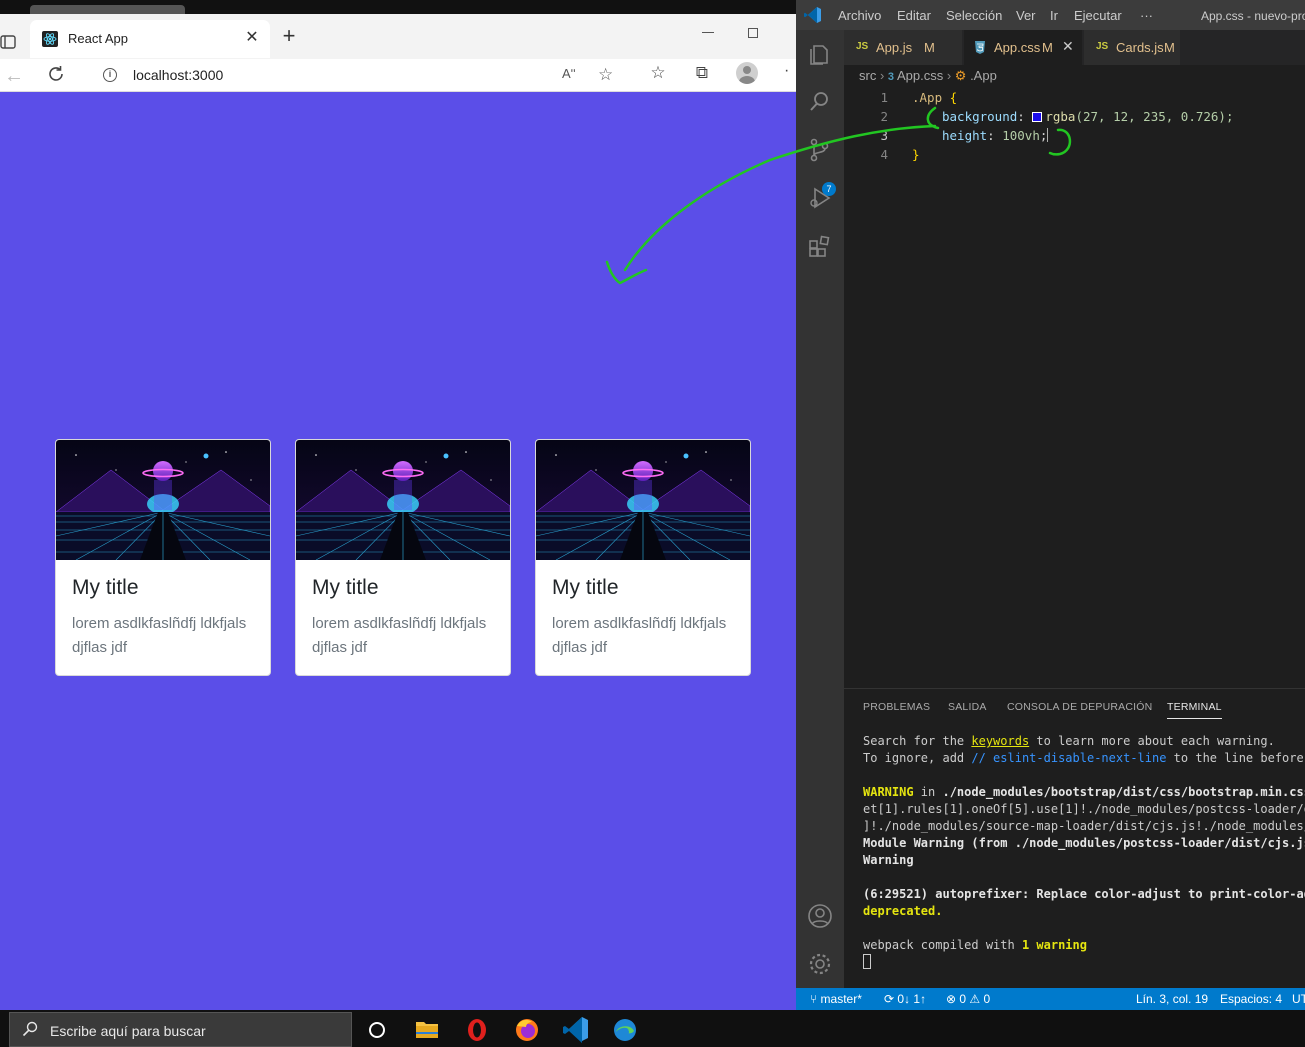  Describe the element at coordinates (927, 97) in the screenshot. I see `css-selector: .App` at that location.